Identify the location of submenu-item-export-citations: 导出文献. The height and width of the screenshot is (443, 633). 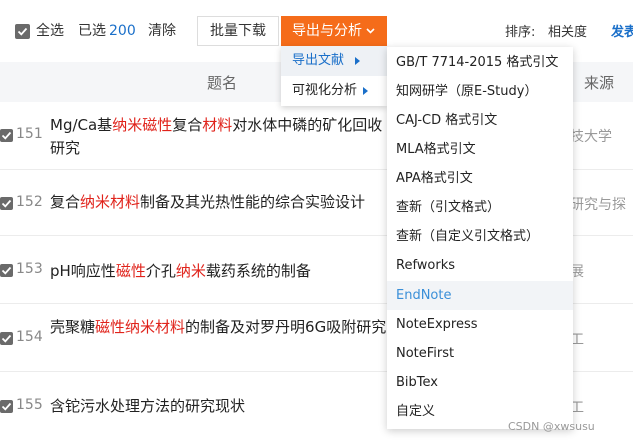
(334, 61).